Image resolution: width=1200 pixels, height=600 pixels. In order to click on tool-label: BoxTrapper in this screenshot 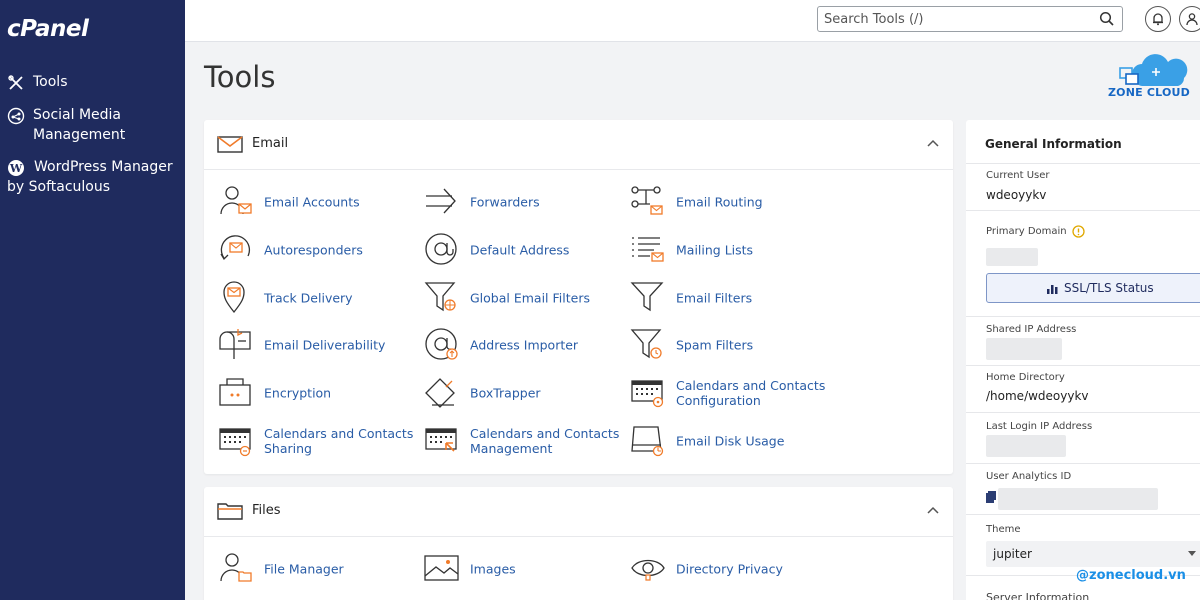, I will do `click(505, 393)`.